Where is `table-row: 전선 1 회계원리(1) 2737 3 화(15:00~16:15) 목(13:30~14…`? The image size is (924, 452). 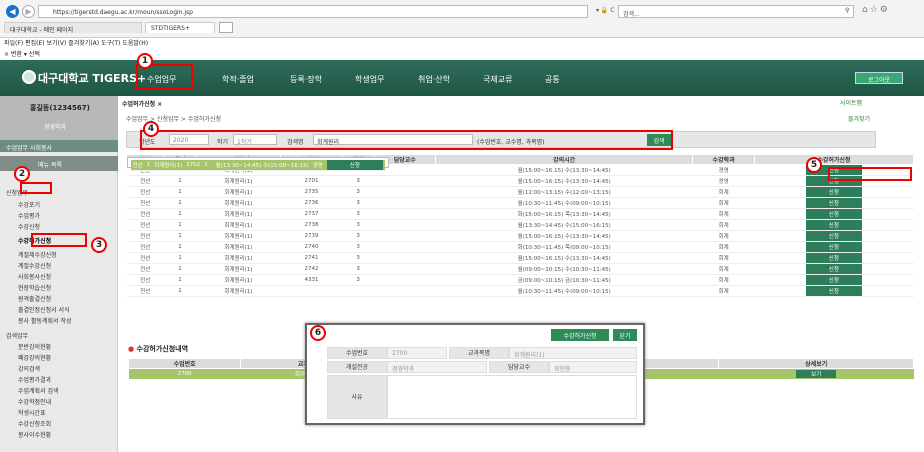 table-row: 전선 1 회계원리(1) 2737 3 화(15:00~16:15) 목(13:30~14… is located at coordinates (520, 214).